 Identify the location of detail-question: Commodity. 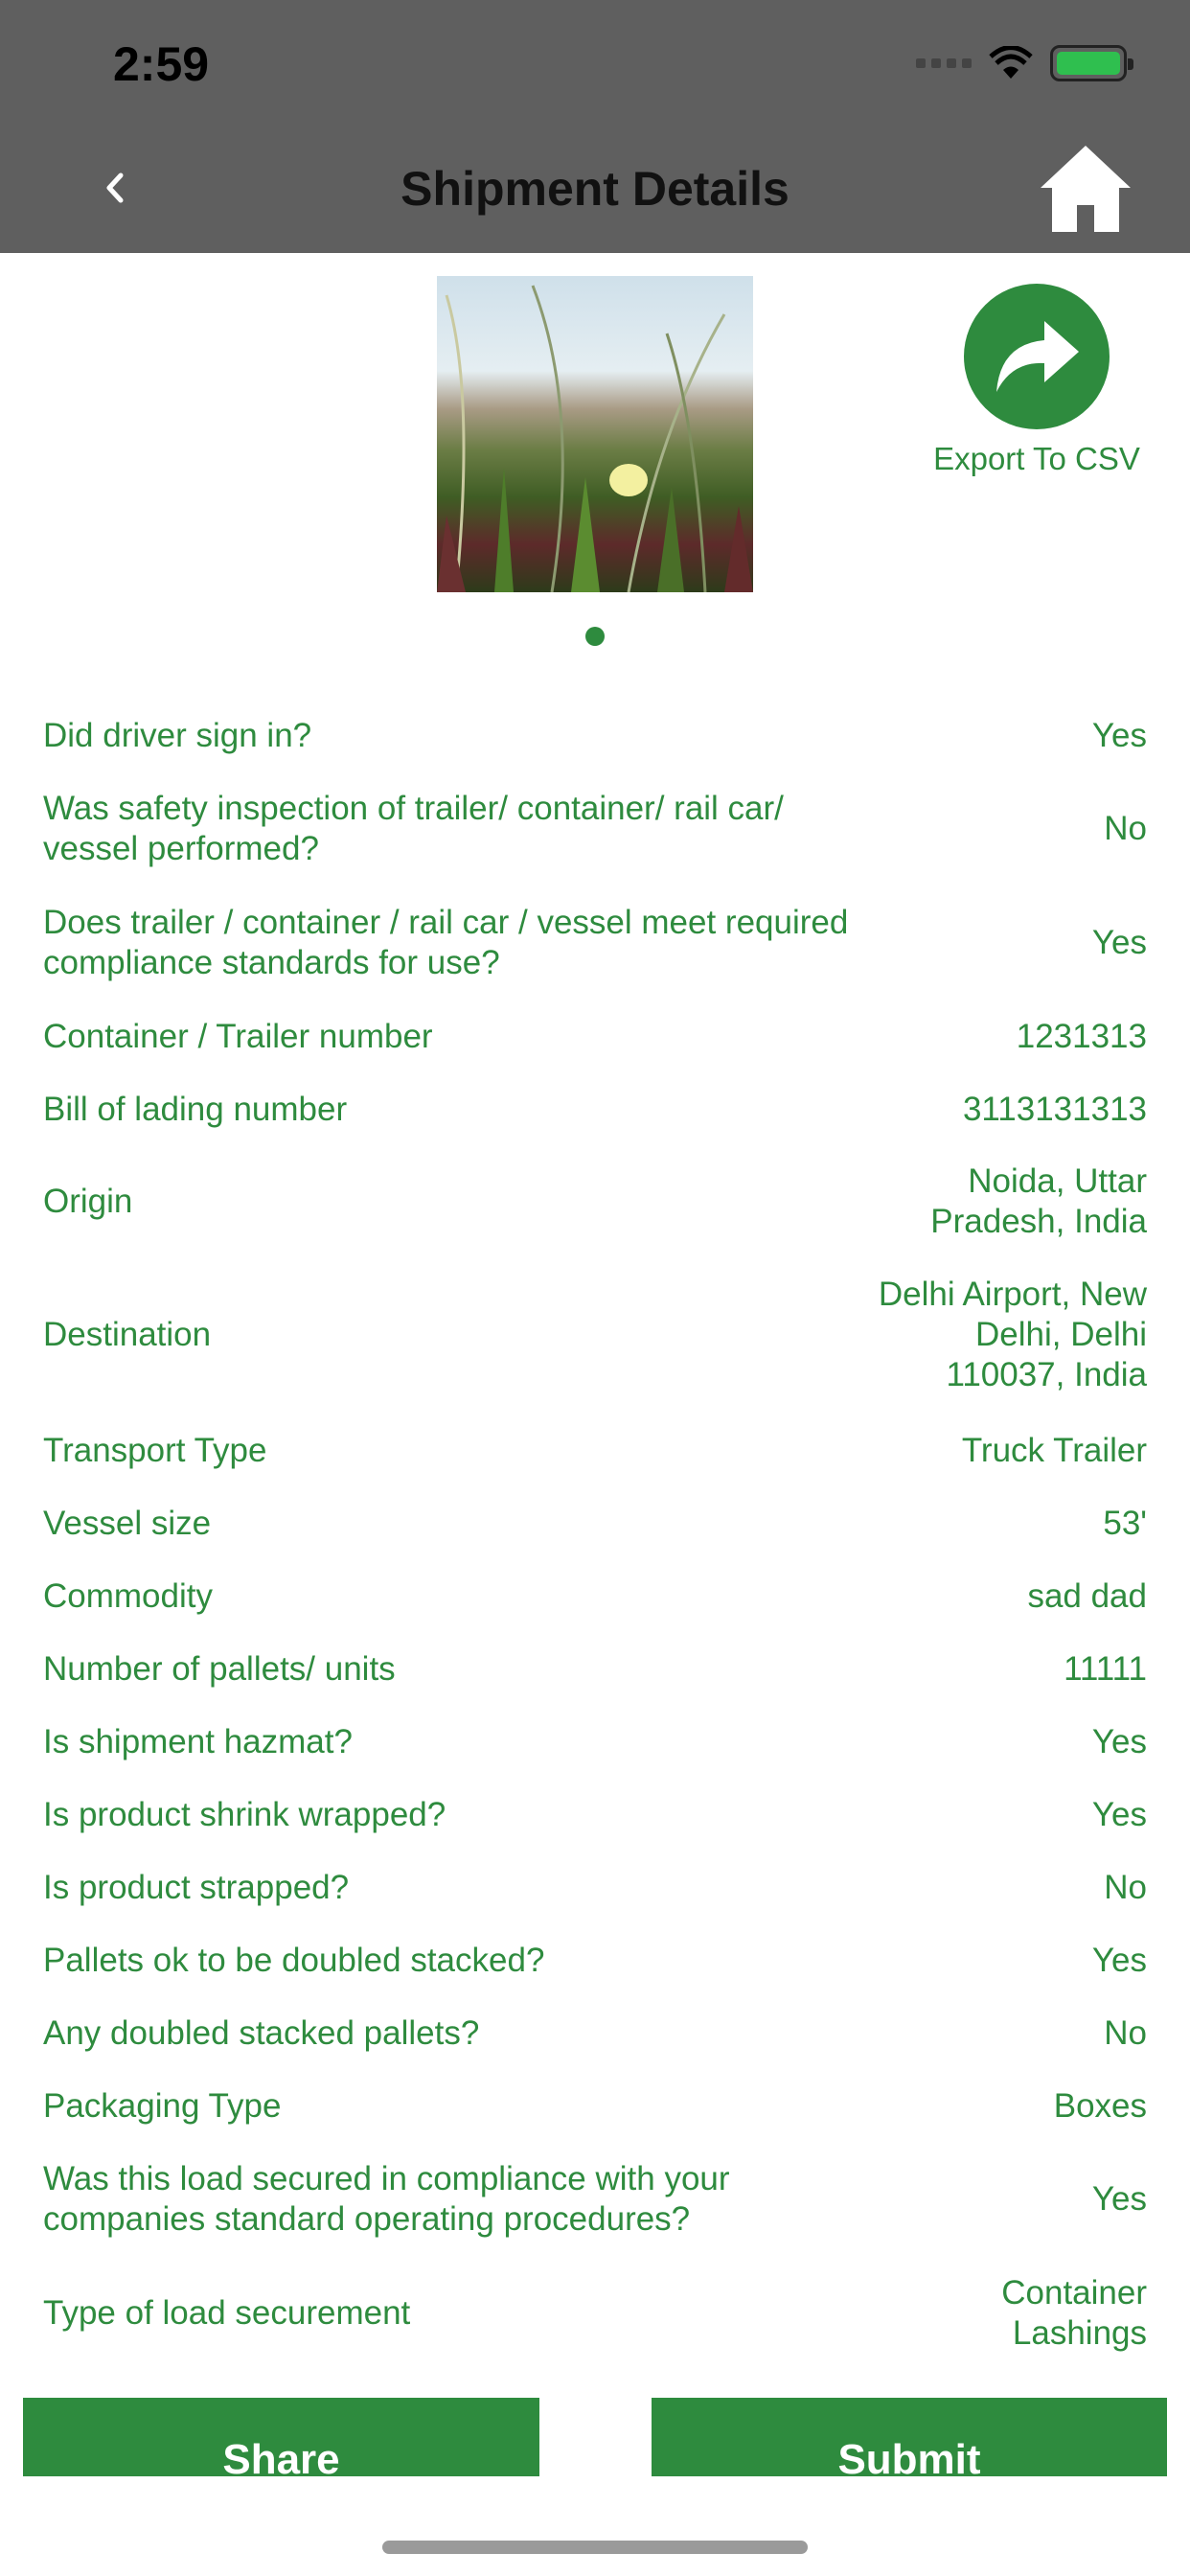
(128, 1596).